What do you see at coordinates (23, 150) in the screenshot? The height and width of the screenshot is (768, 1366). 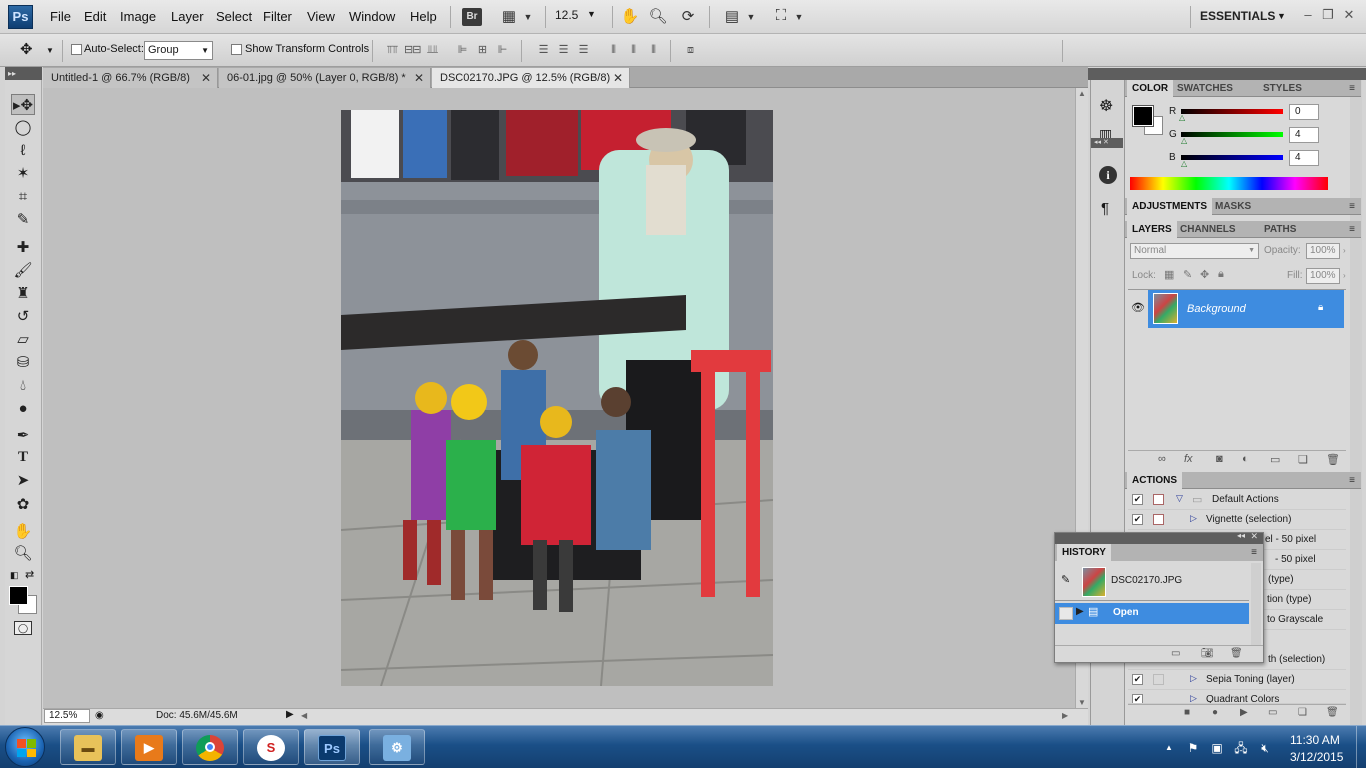 I see `lasso-tool-icon: ℓ` at bounding box center [23, 150].